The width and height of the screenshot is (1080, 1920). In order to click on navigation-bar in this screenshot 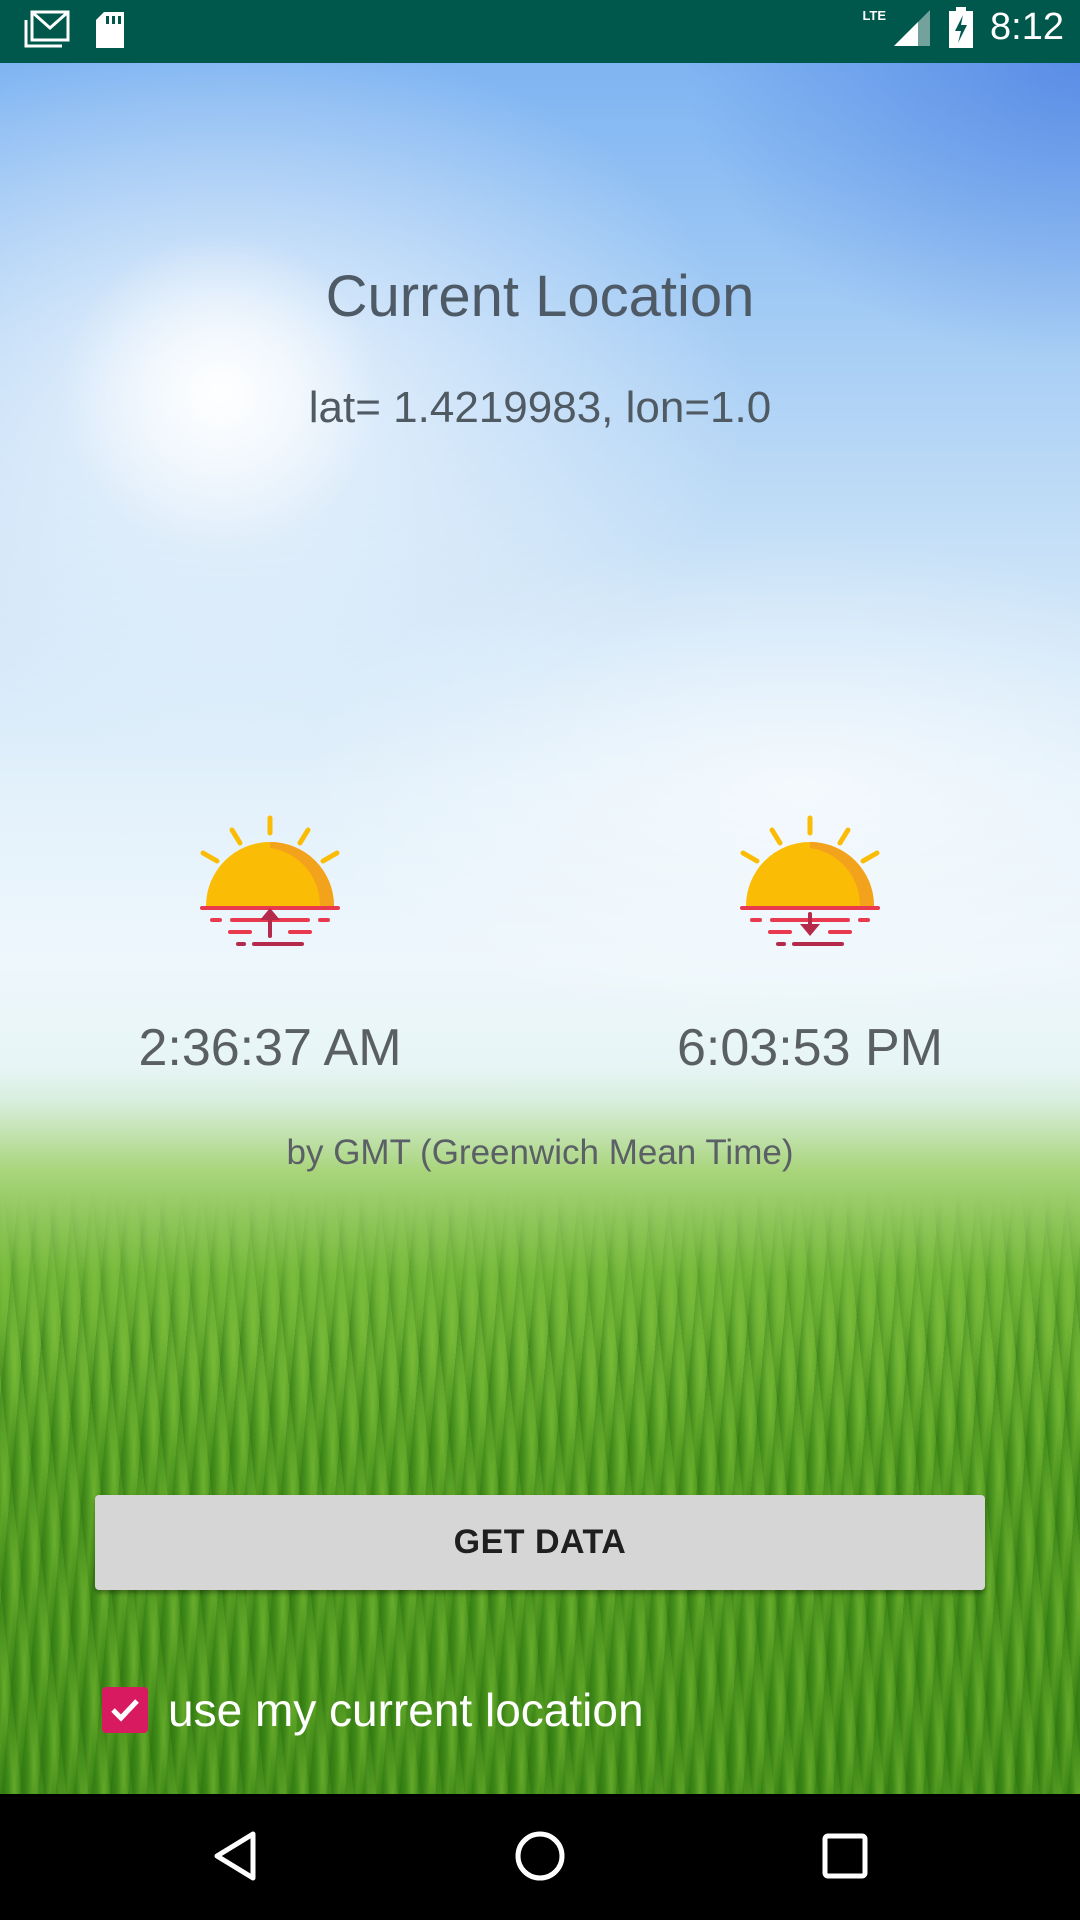, I will do `click(540, 1857)`.